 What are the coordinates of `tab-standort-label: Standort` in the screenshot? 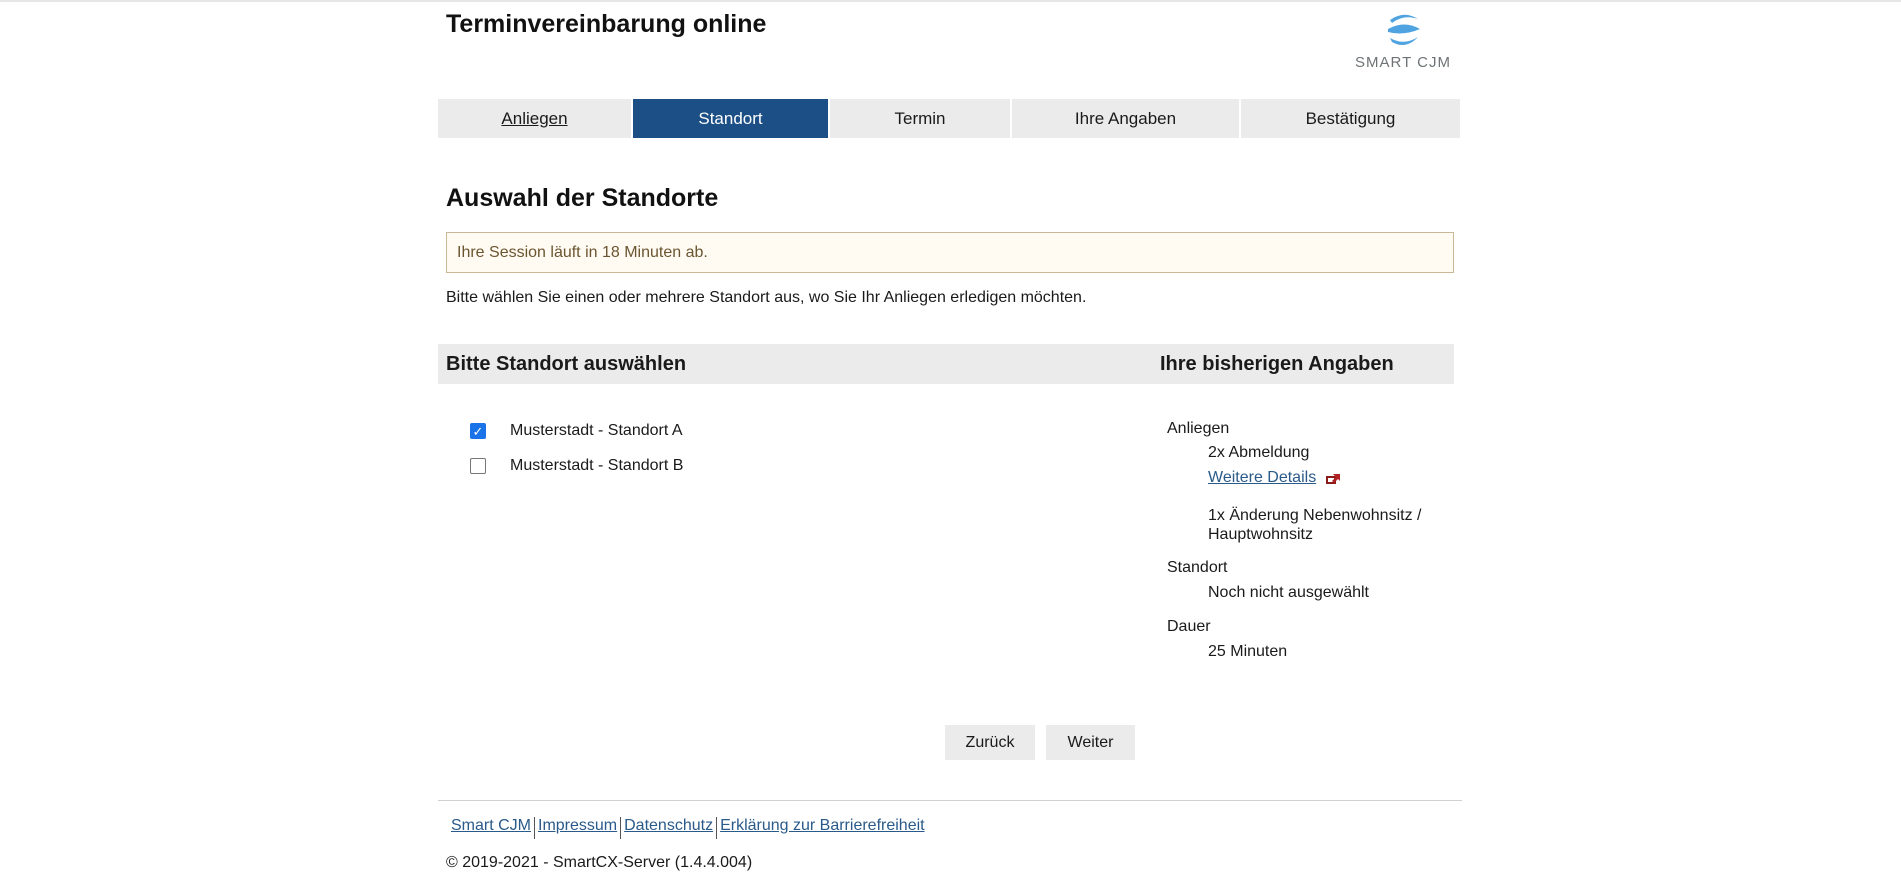 It's located at (730, 118).